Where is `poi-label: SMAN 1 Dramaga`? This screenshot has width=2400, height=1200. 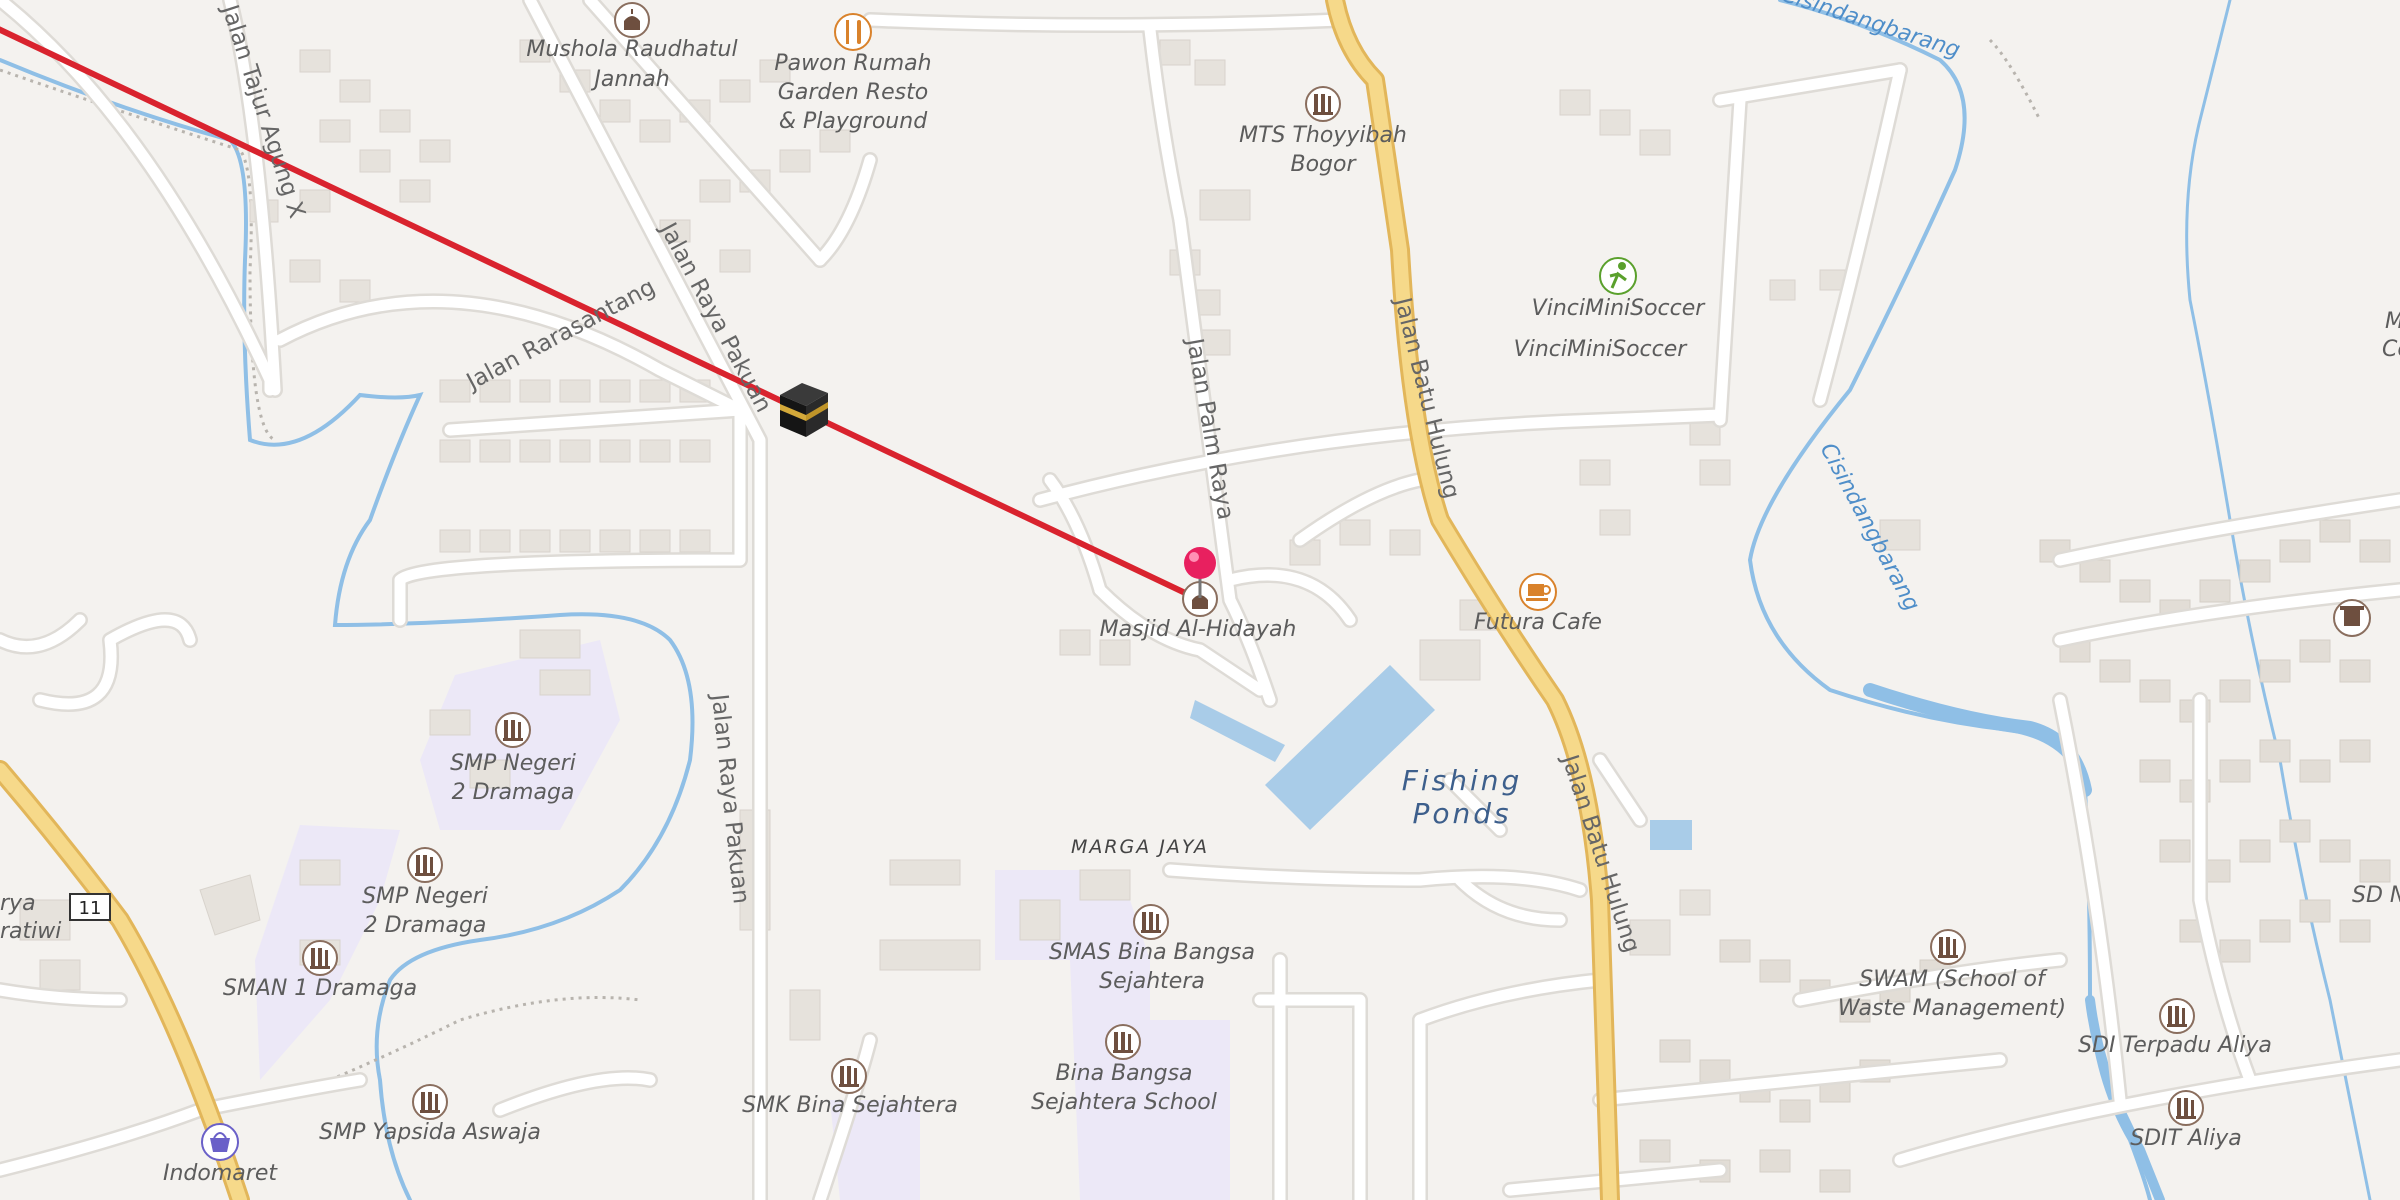 poi-label: SMAN 1 Dramaga is located at coordinates (320, 988).